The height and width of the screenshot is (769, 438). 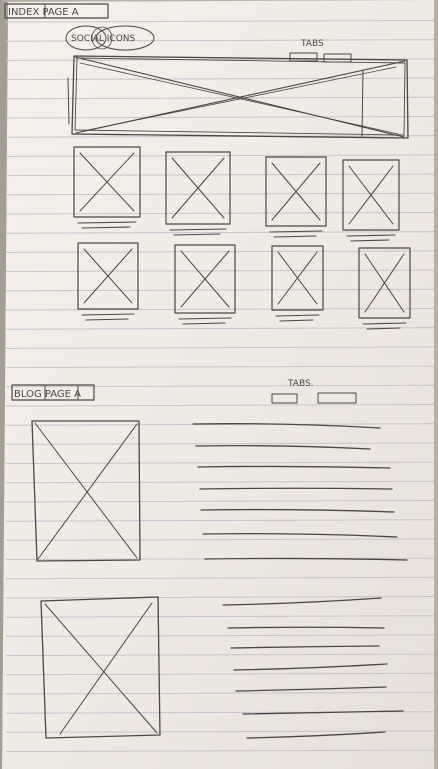 What do you see at coordinates (47, 394) in the screenshot?
I see `blog-page-label: BLOG PAGE A` at bounding box center [47, 394].